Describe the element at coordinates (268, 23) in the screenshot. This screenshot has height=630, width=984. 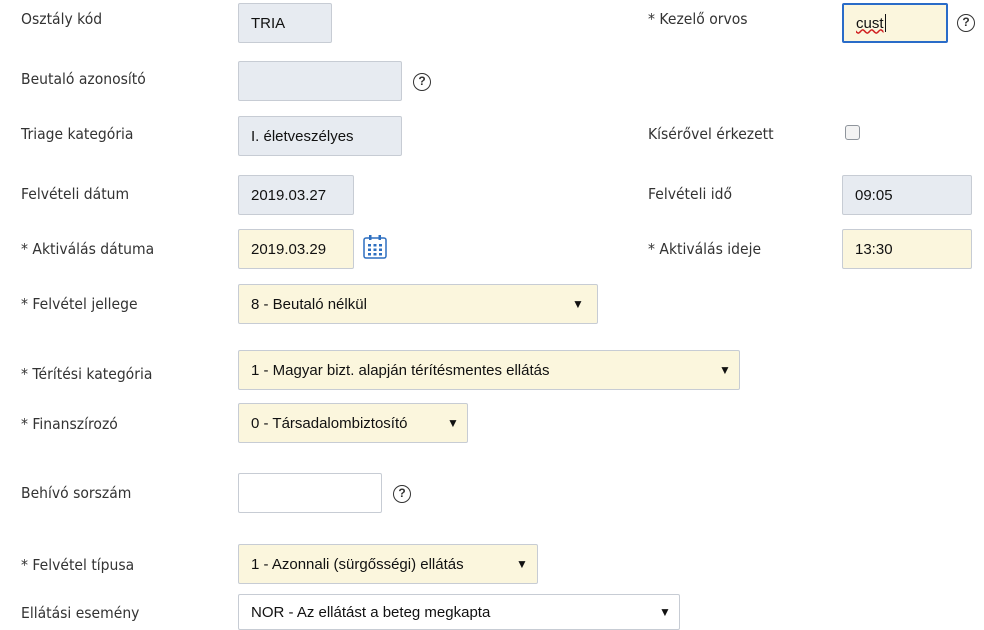
I see `osztaly-kod-value: TRIA` at that location.